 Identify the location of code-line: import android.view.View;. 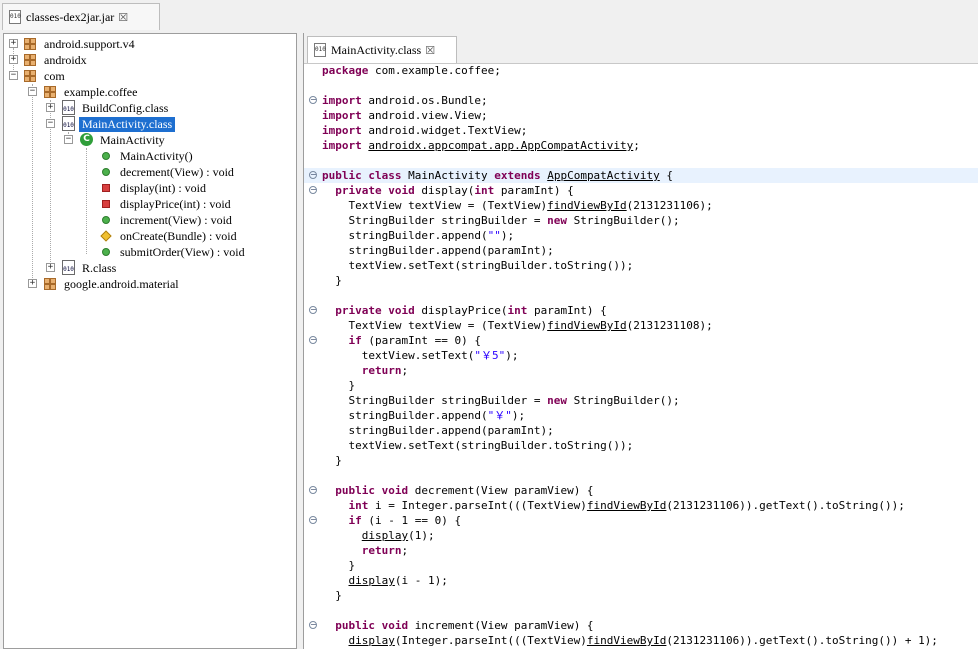
(641, 115).